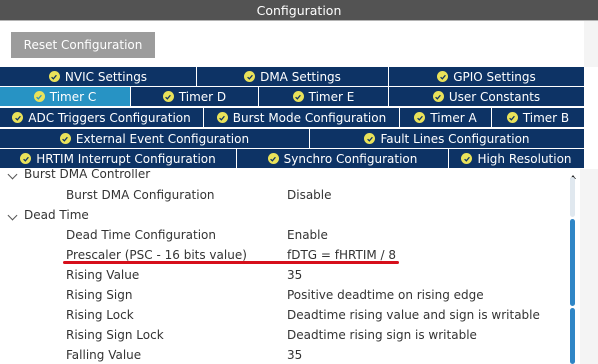 This screenshot has height=364, width=598. I want to click on tab-label: Timer B, so click(546, 117).